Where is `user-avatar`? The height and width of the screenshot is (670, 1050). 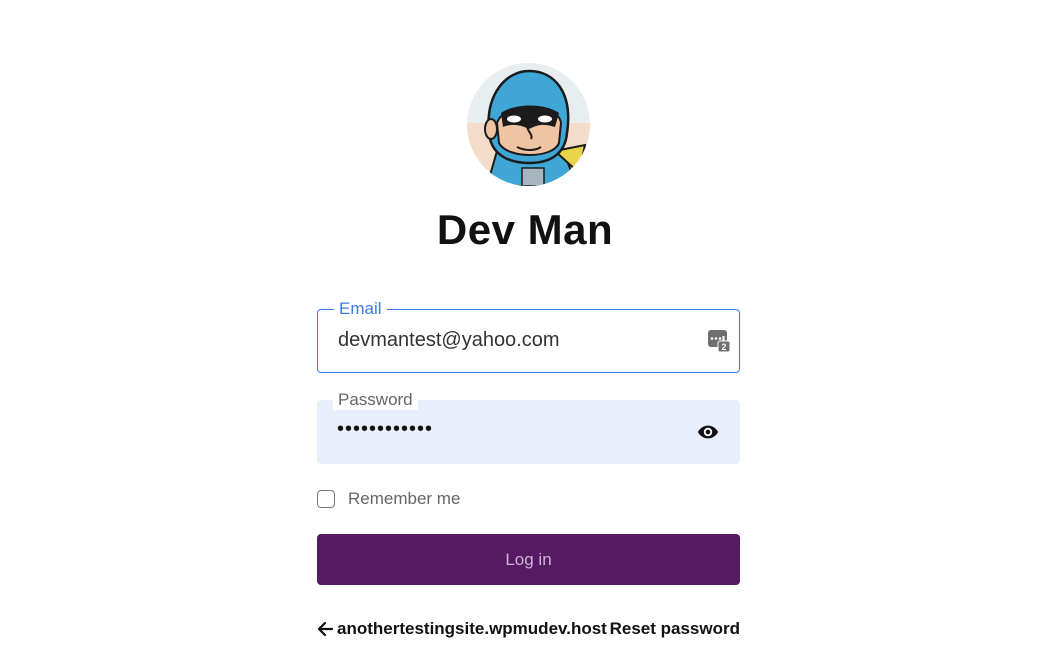
user-avatar is located at coordinates (528, 124).